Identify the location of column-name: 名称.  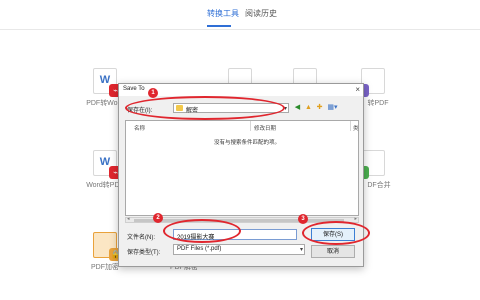
(139, 128).